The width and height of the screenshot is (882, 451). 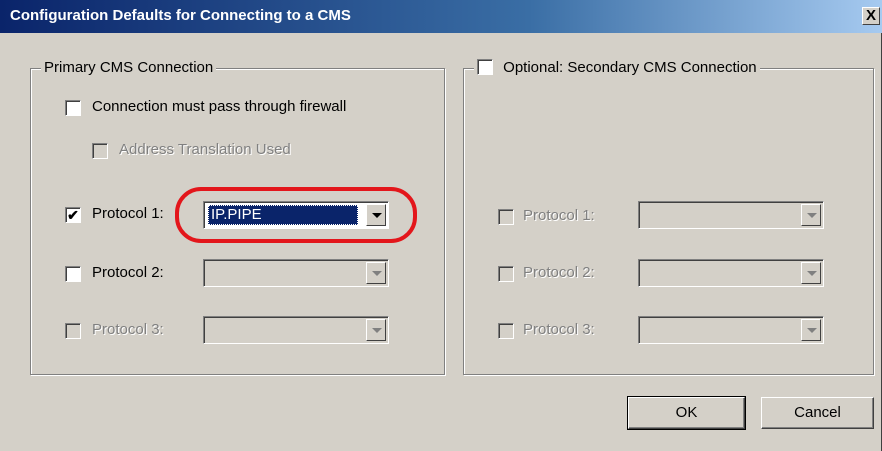 What do you see at coordinates (559, 272) in the screenshot?
I see `secondary-protocol2-label: Protocol 2:` at bounding box center [559, 272].